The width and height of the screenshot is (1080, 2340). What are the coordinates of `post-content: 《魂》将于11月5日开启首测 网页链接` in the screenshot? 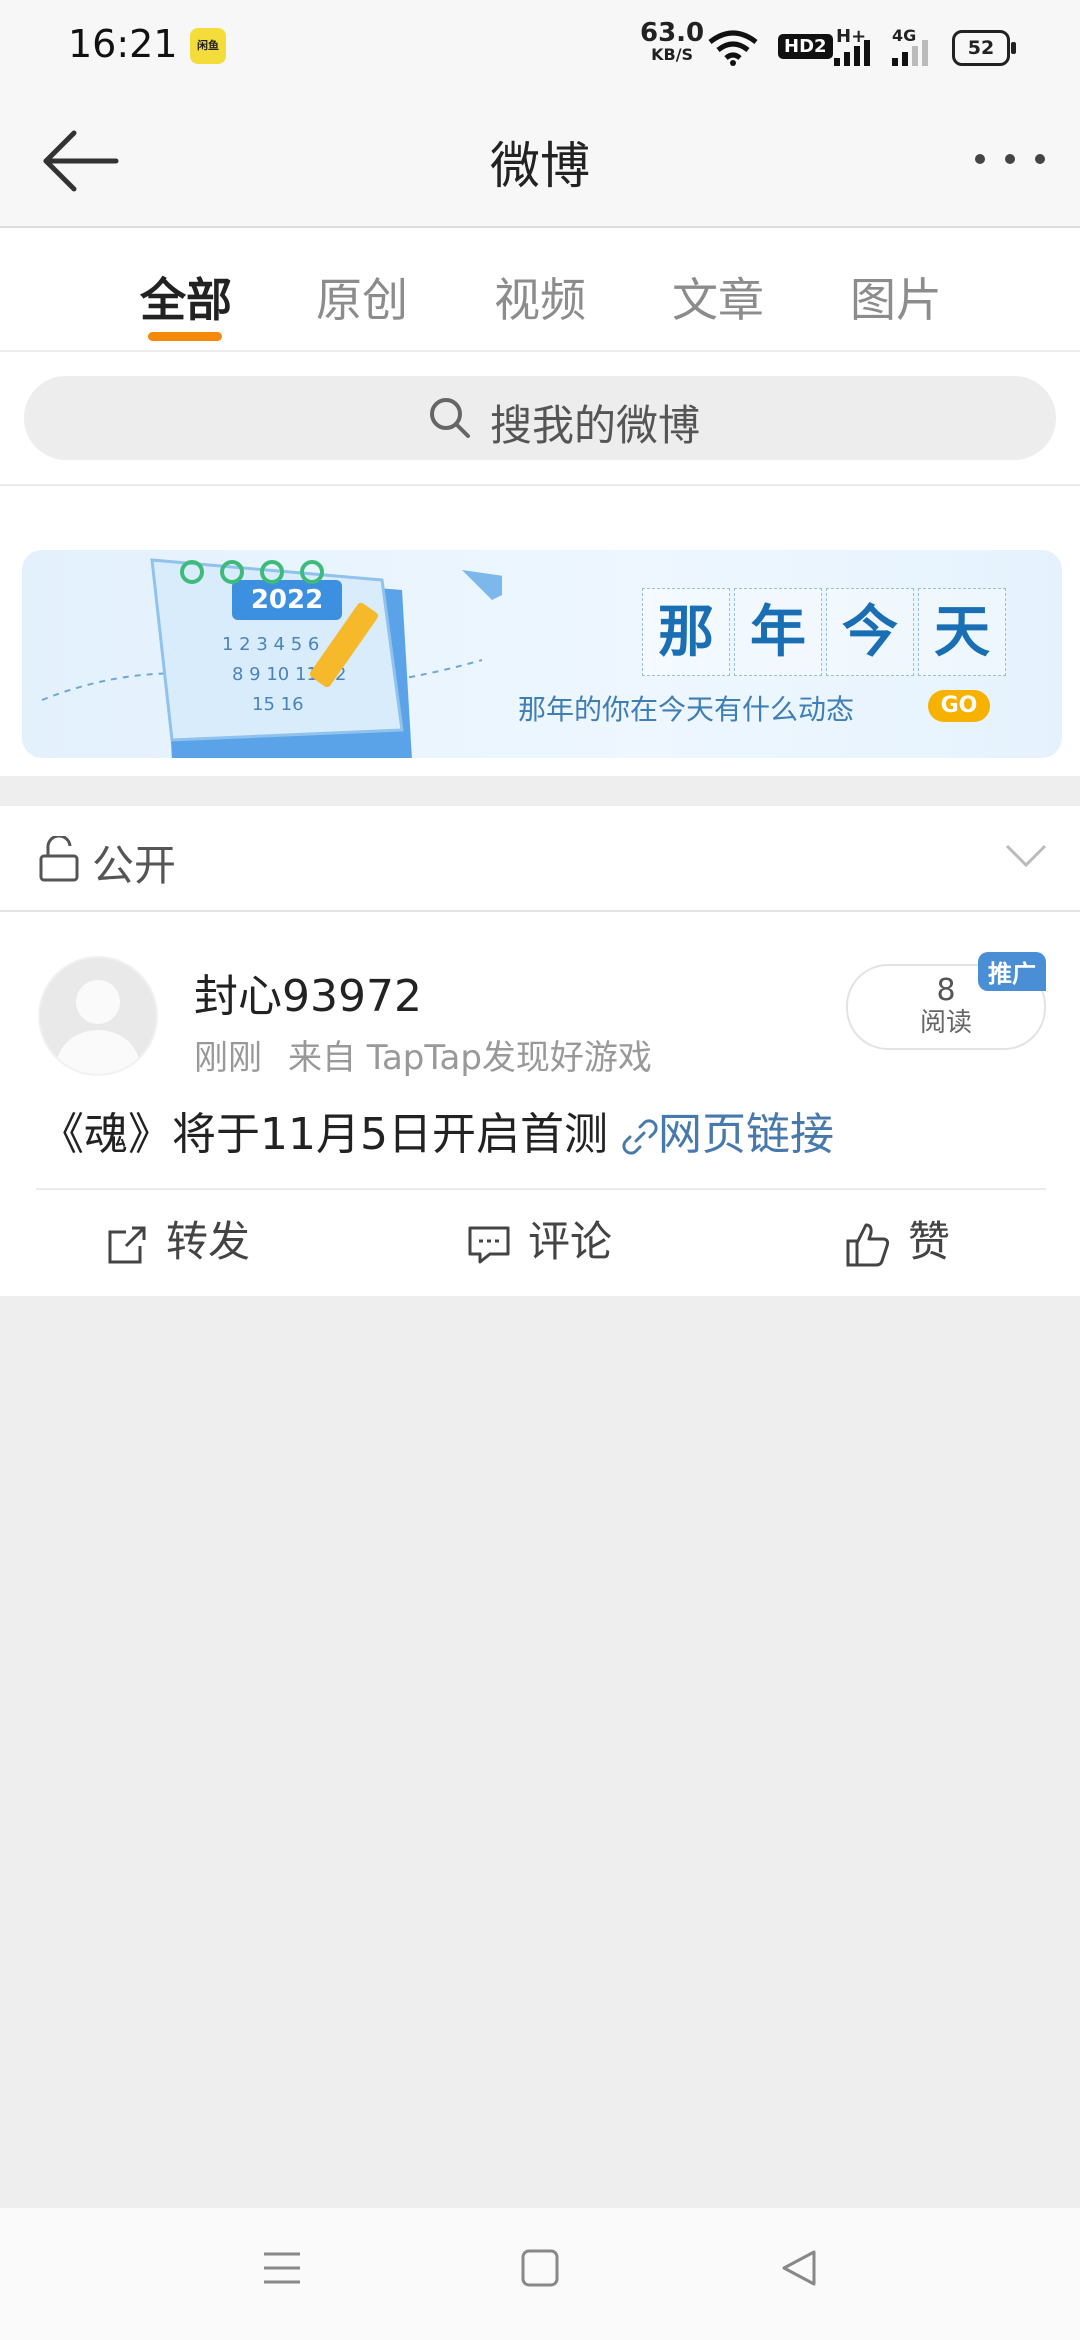 It's located at (437, 1130).